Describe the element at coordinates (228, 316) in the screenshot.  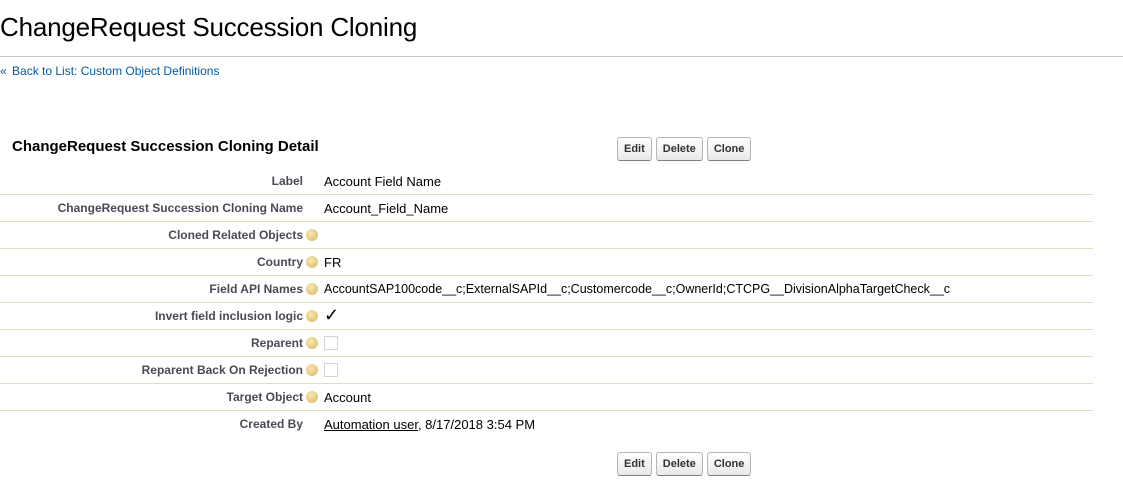
I see `field-label: Invert field inclusion logic` at that location.